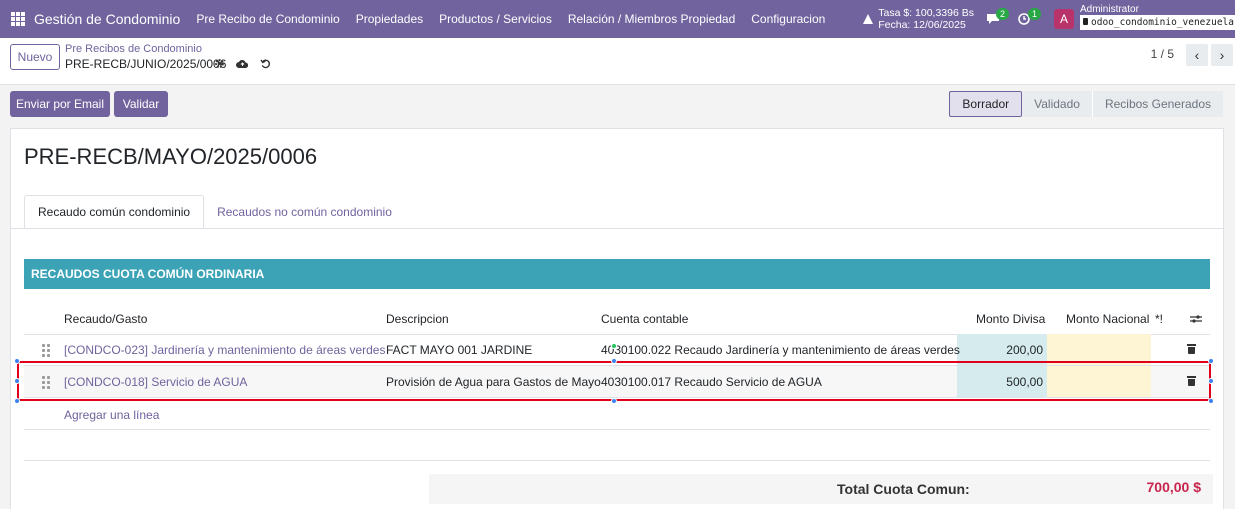 This screenshot has height=509, width=1235. What do you see at coordinates (617, 274) in the screenshot?
I see `section-header: RECAUDOS CUOTA COMÚN ORDINARIA` at bounding box center [617, 274].